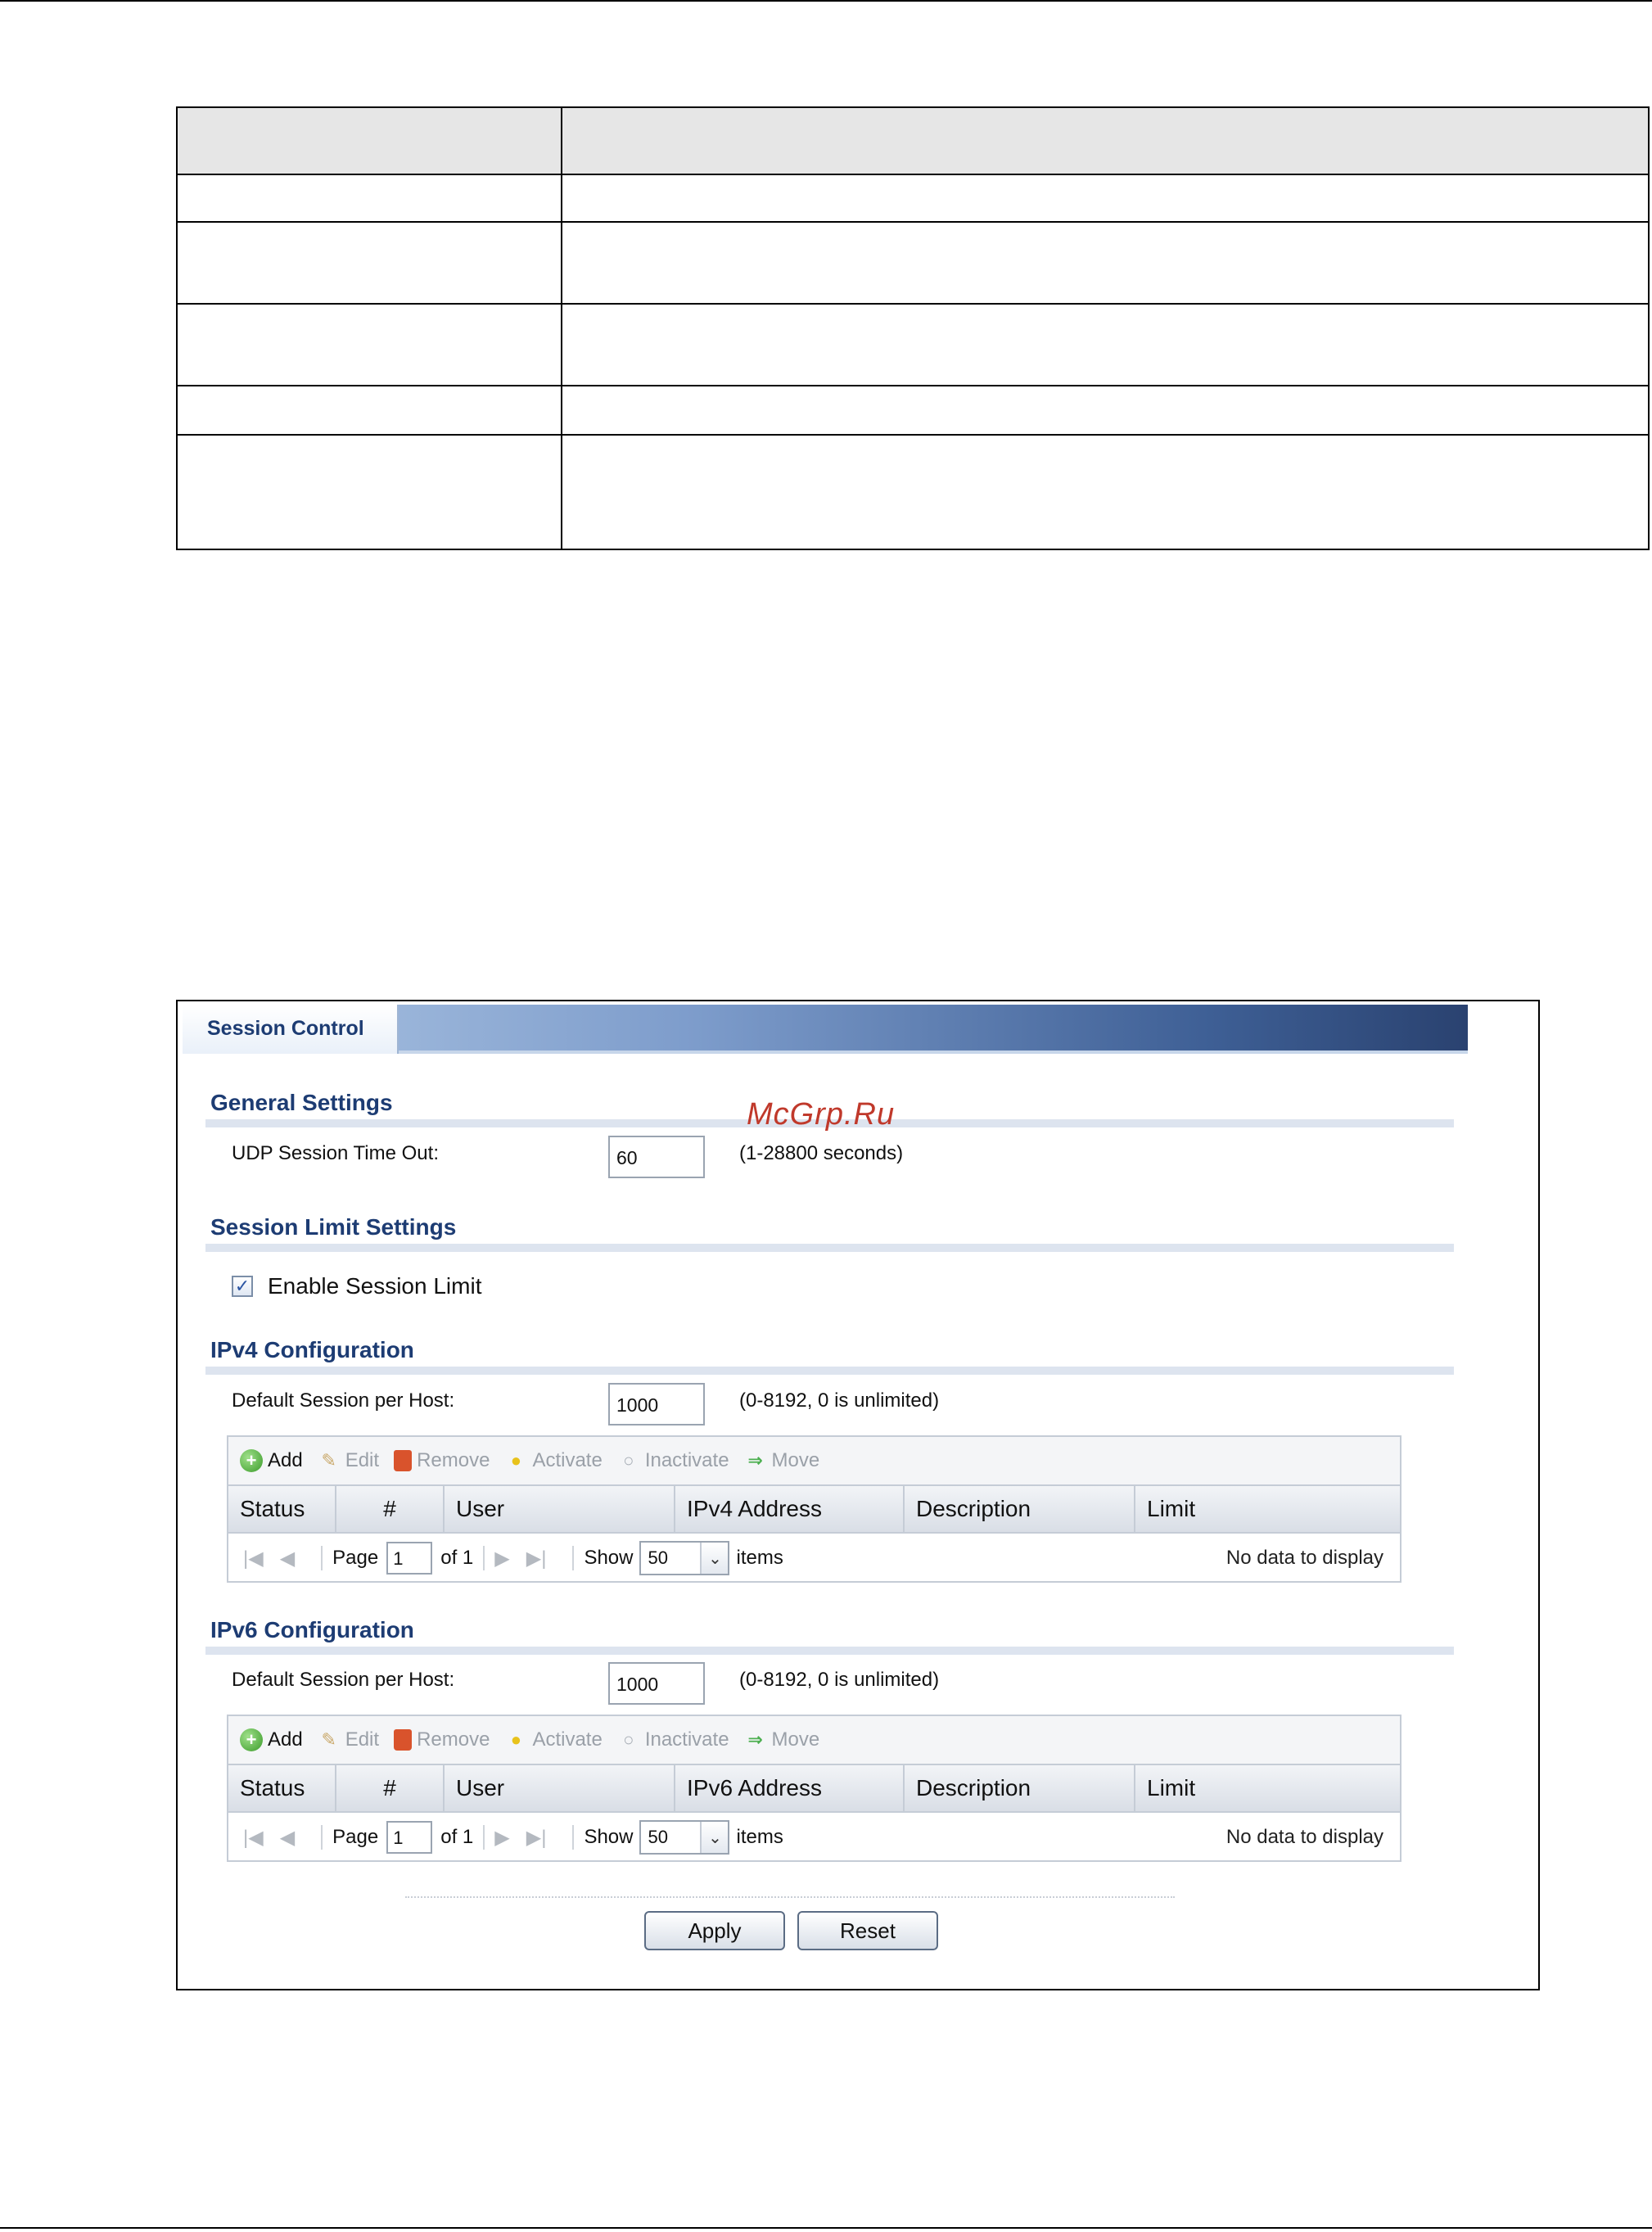 This screenshot has height=2232, width=1652. I want to click on ipv4-inactivate-button: ○ Inactivate, so click(673, 1460).